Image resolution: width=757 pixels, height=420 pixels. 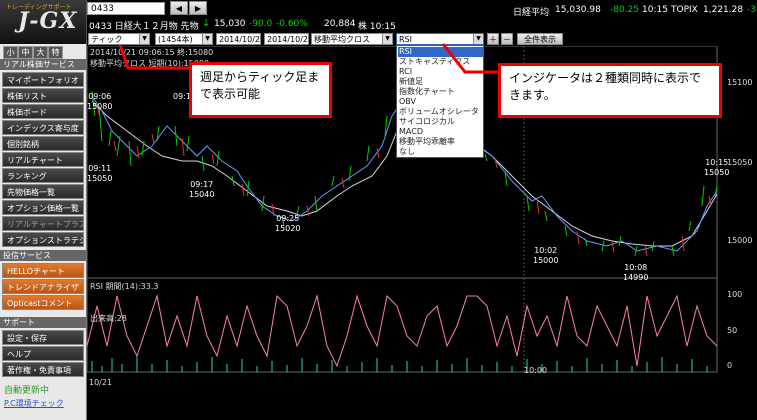 I want to click on date-from-value: 2014/10/21, so click(x=240, y=39).